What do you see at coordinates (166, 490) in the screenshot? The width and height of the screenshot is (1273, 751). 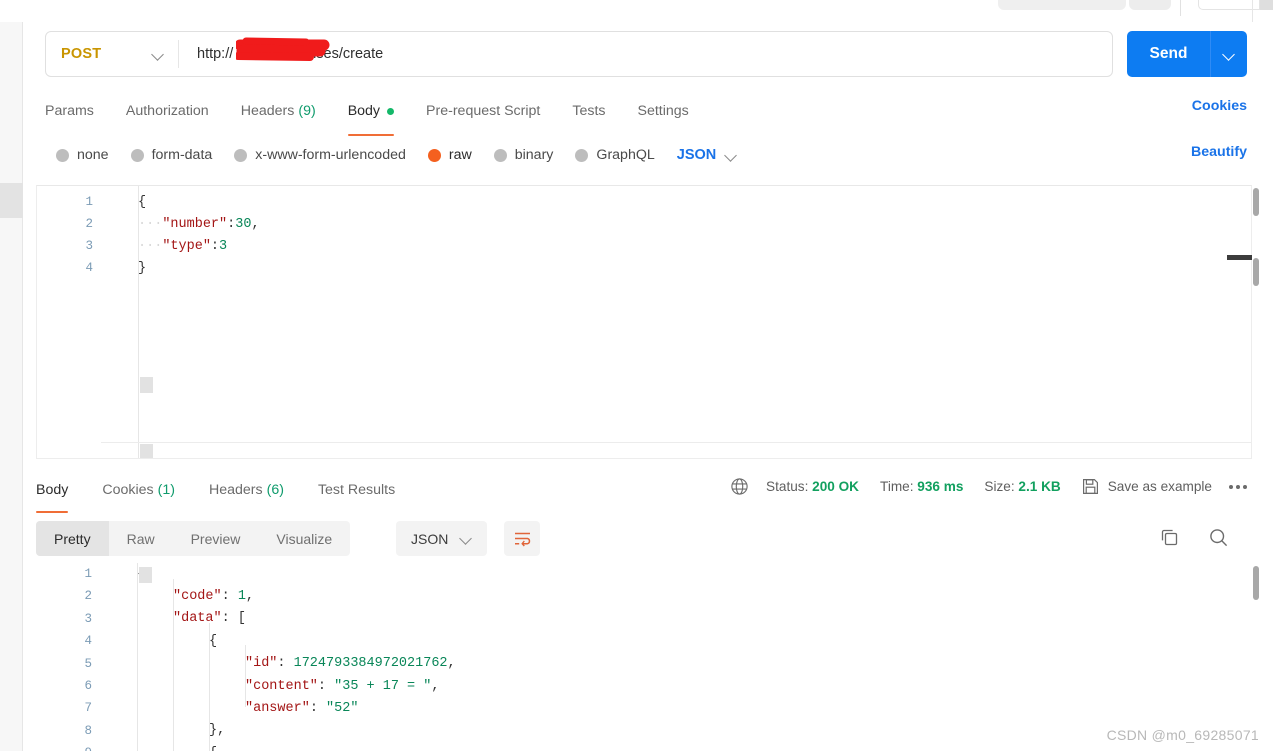 I see `tab-count: (1)` at bounding box center [166, 490].